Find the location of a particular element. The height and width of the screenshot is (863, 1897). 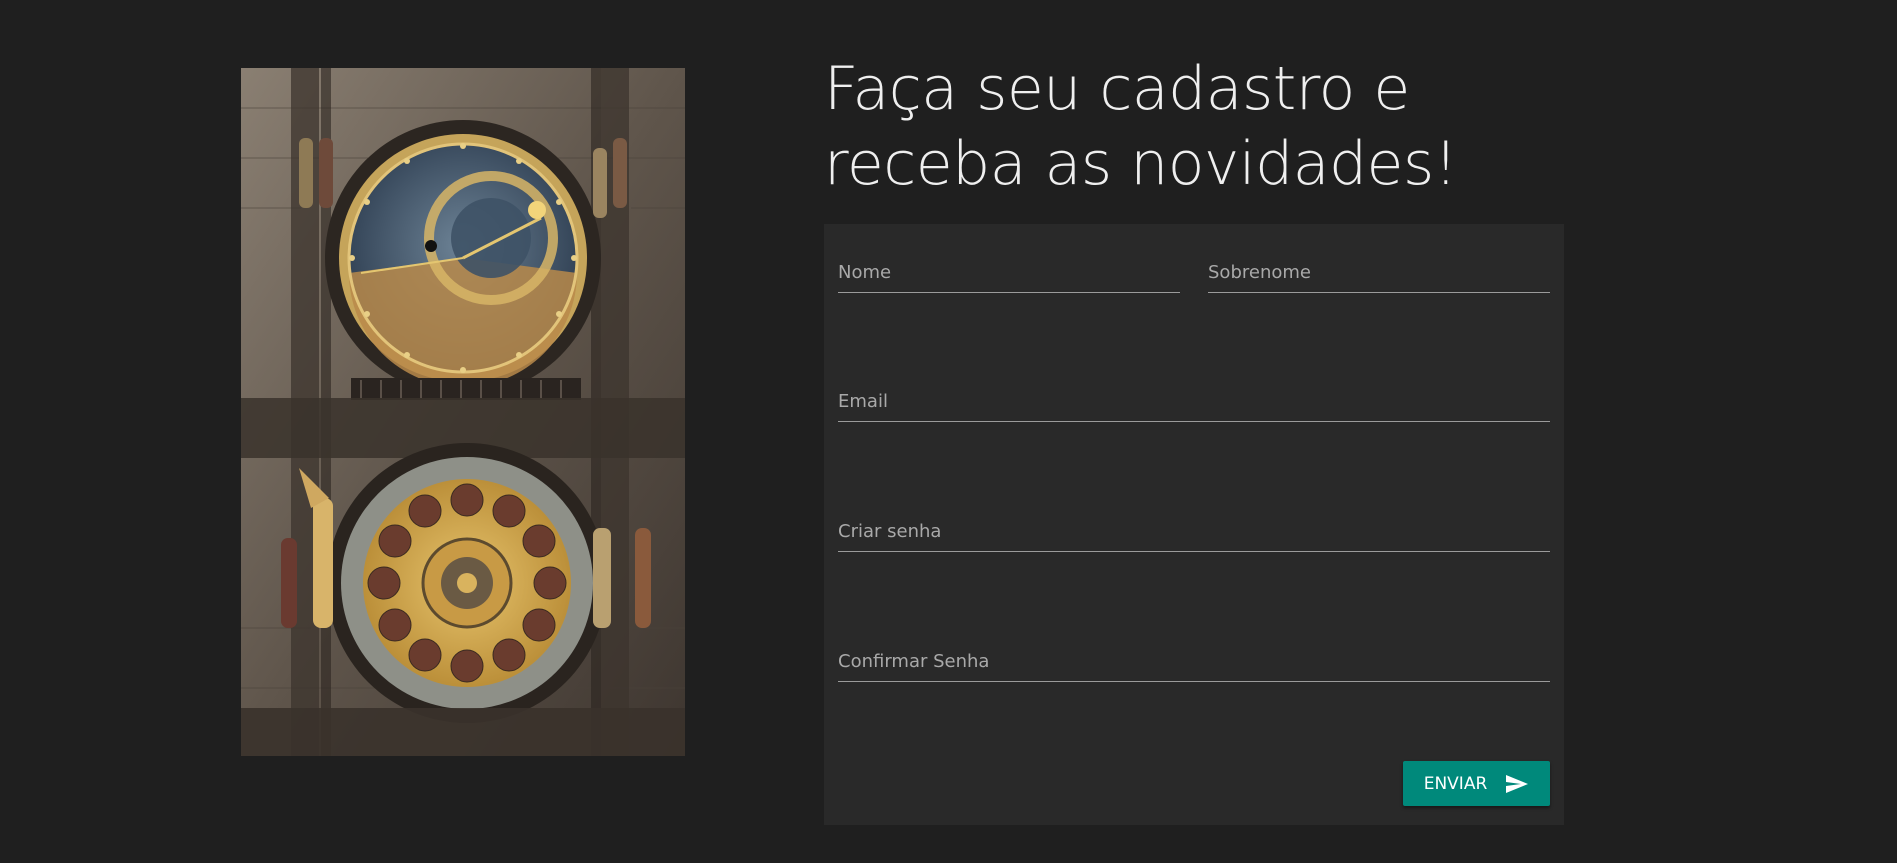

first-name-input is located at coordinates (1009, 272).